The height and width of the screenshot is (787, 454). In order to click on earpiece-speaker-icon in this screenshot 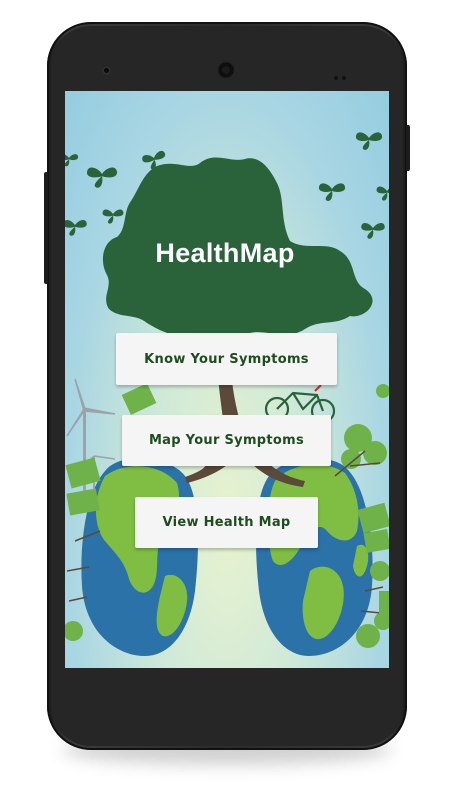, I will do `click(226, 70)`.